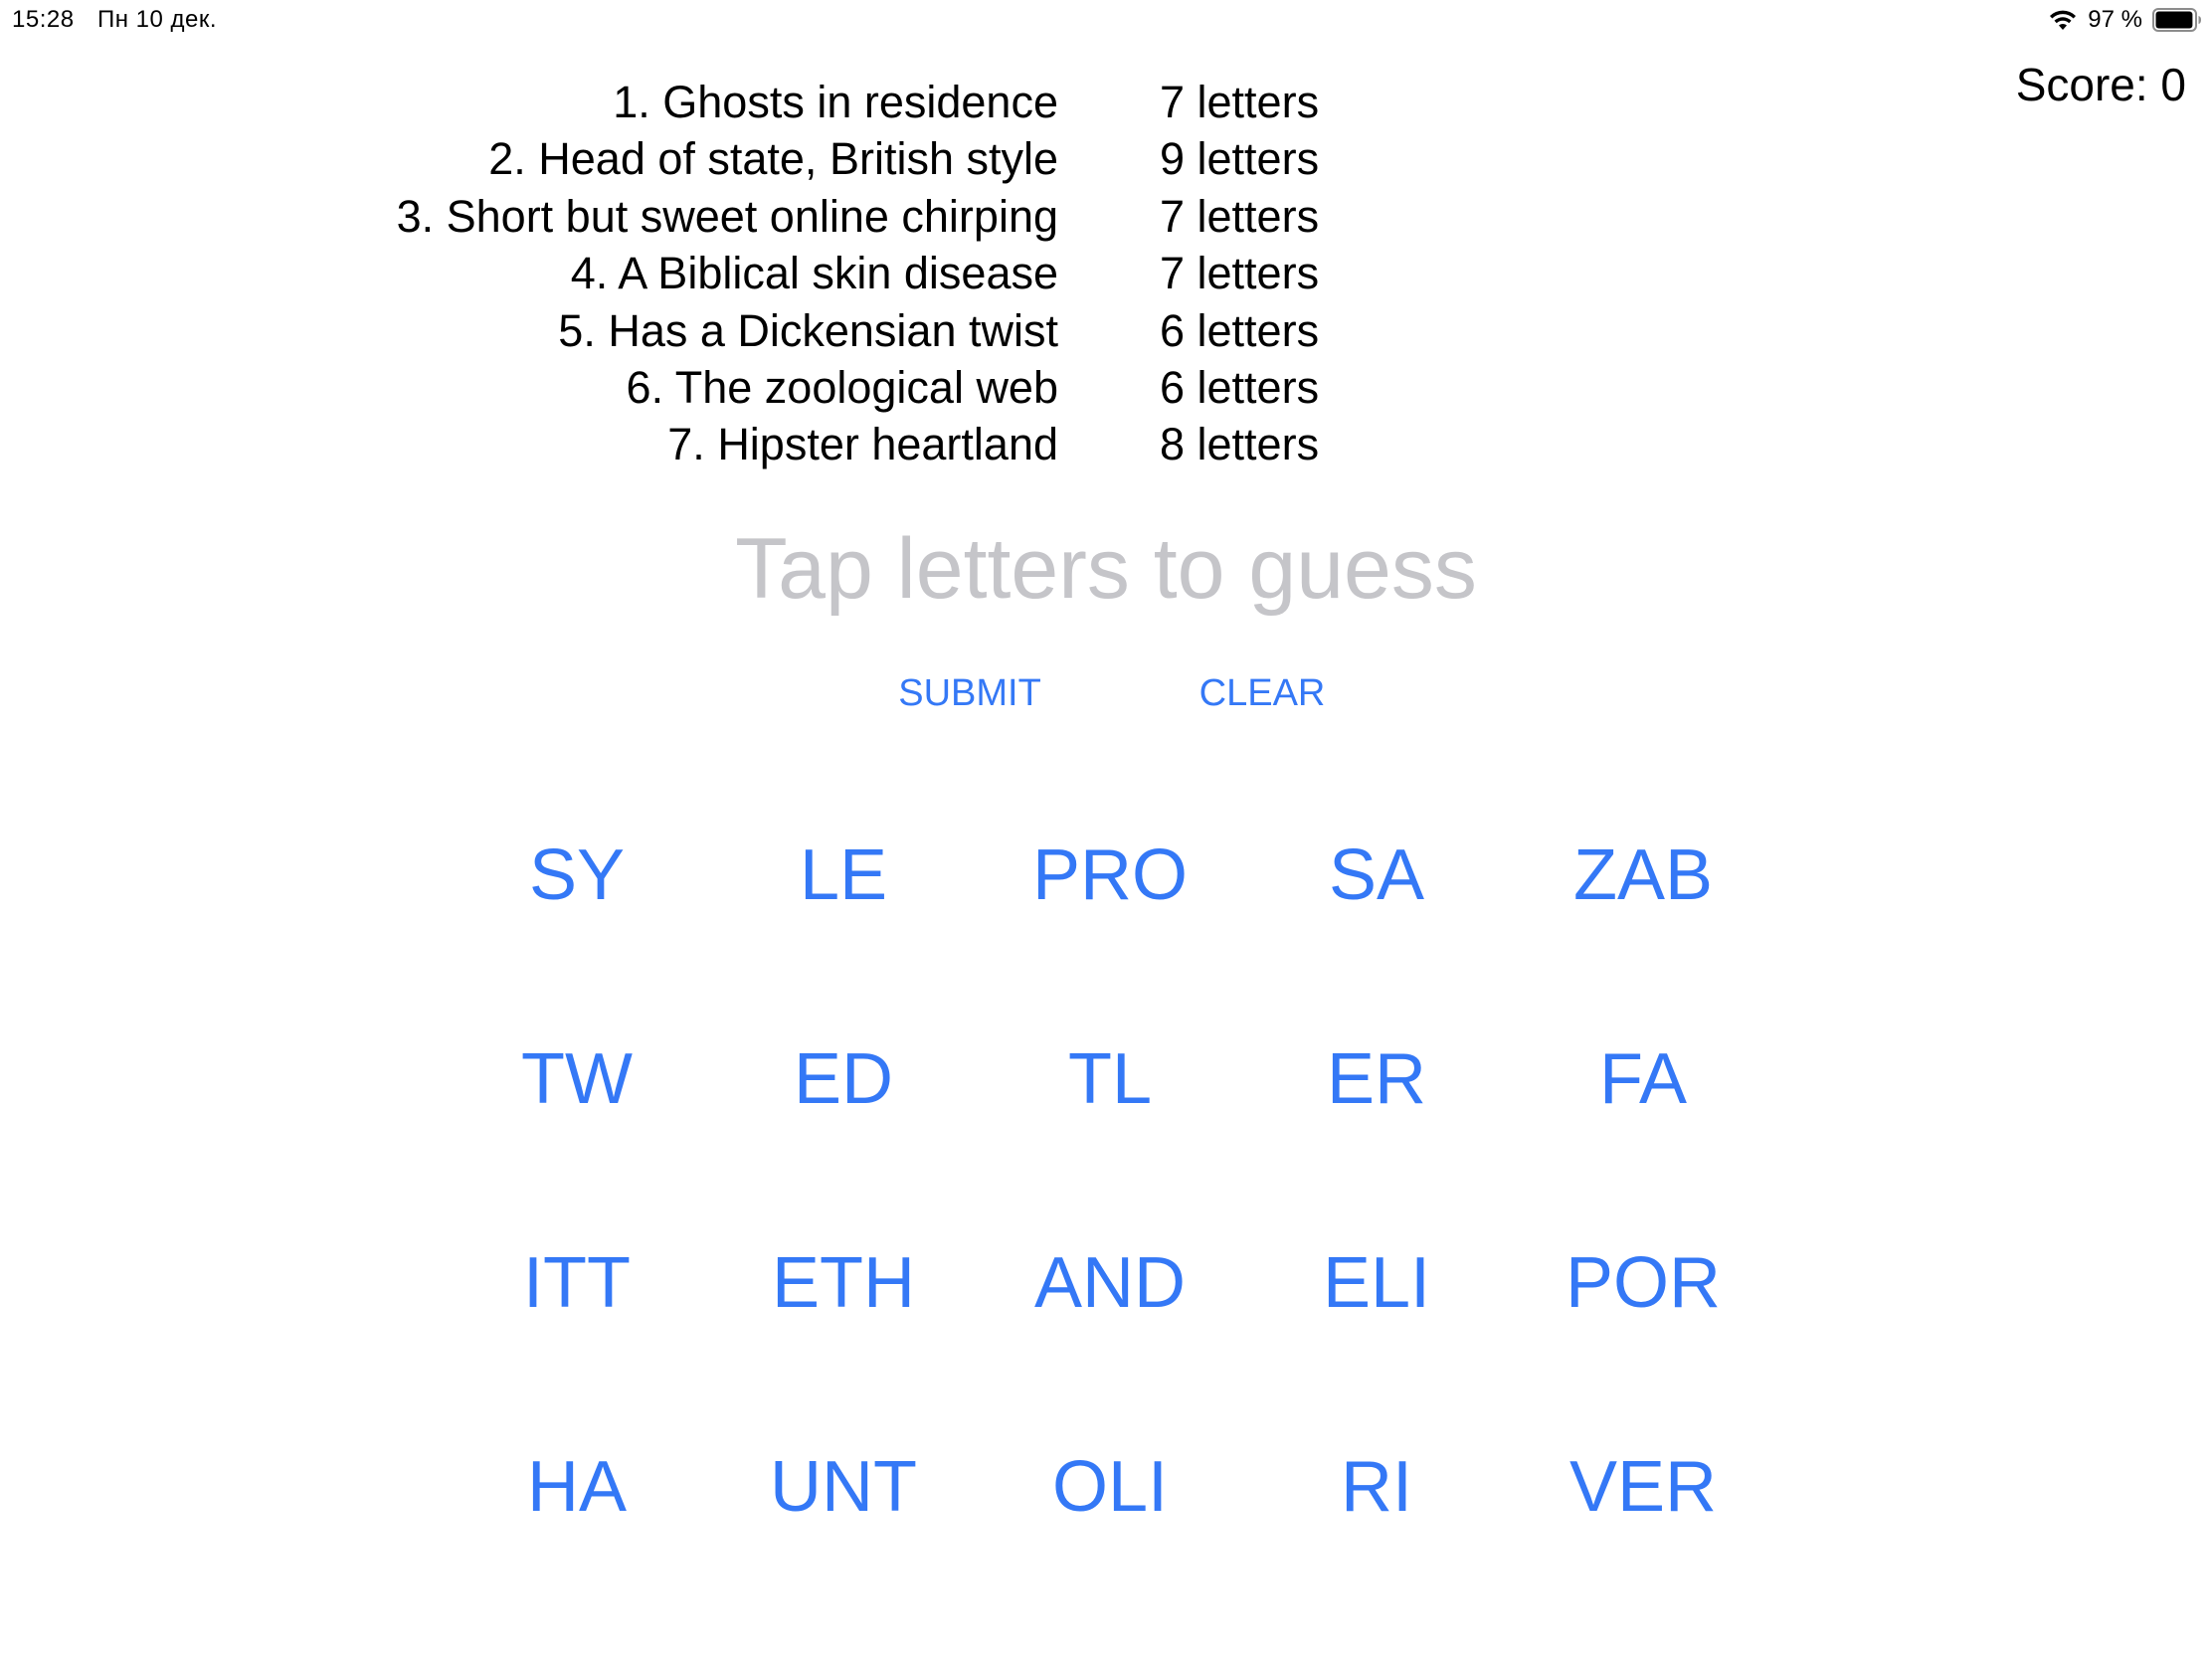  What do you see at coordinates (843, 1487) in the screenshot?
I see `letter-tile: UNT` at bounding box center [843, 1487].